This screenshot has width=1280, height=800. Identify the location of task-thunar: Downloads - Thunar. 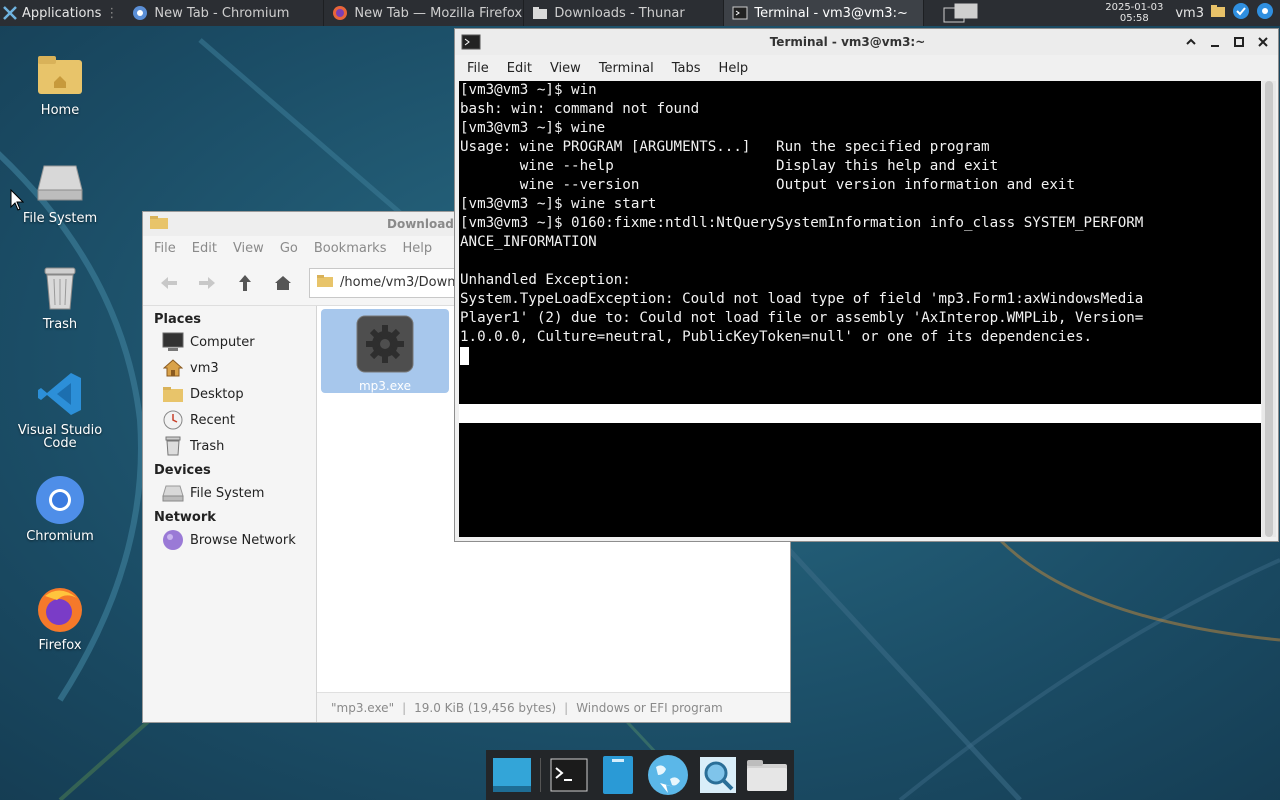
(624, 13).